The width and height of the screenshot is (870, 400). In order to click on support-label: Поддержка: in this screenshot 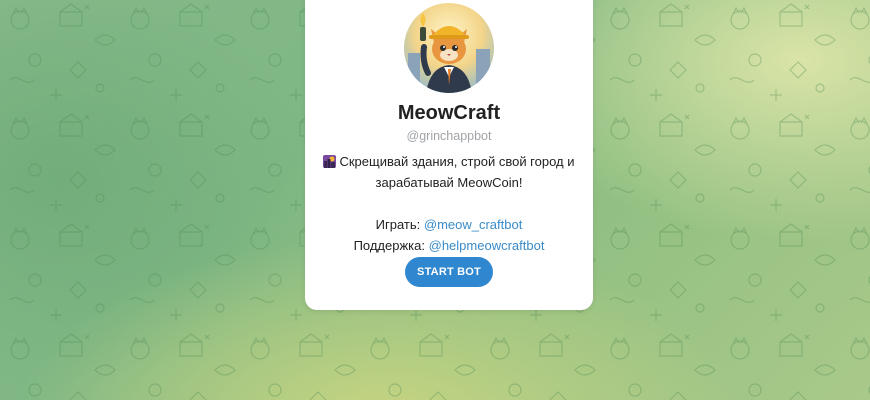, I will do `click(389, 245)`.